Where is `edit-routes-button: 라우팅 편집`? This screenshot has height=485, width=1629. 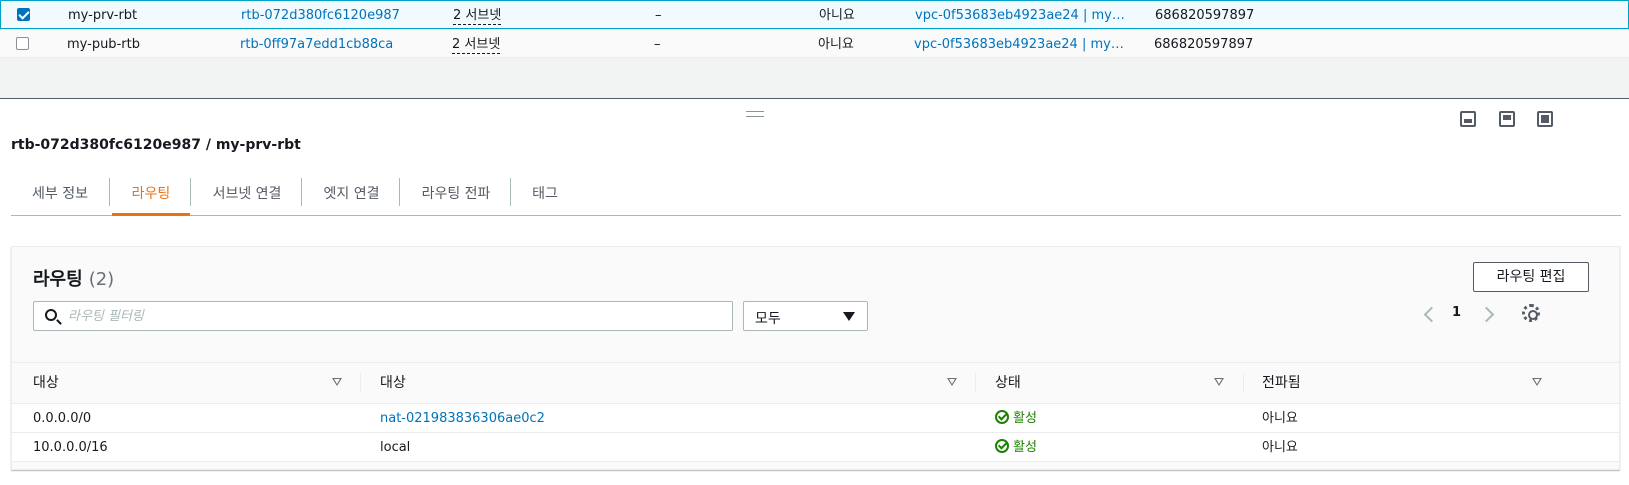
edit-routes-button: 라우팅 편집 is located at coordinates (1531, 277).